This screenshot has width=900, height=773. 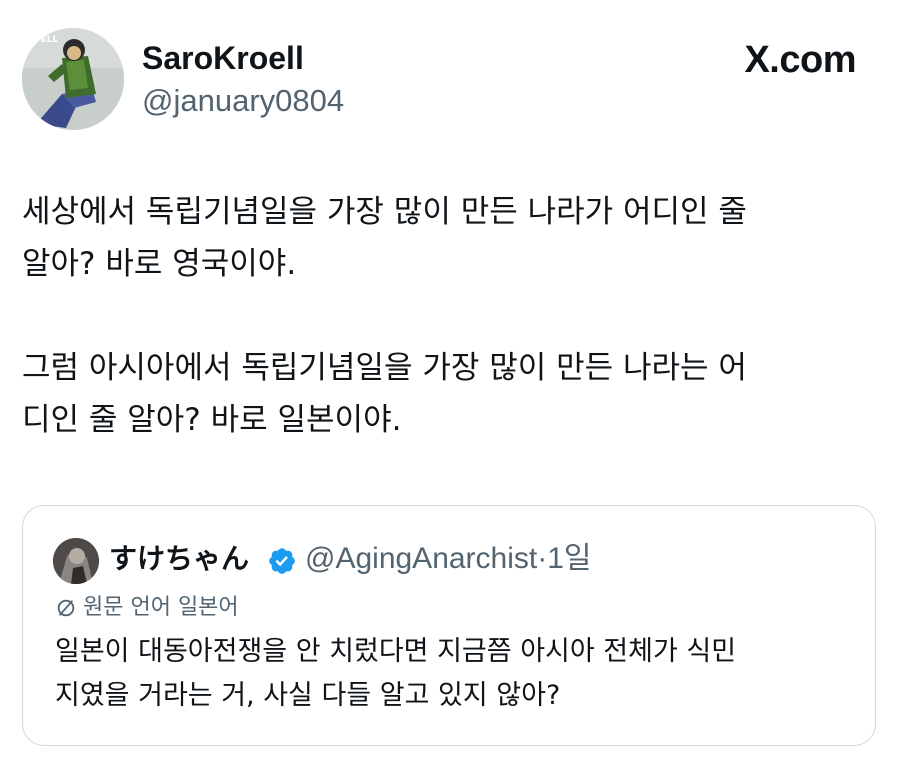 I want to click on verified-badge-icon, so click(x=282, y=561).